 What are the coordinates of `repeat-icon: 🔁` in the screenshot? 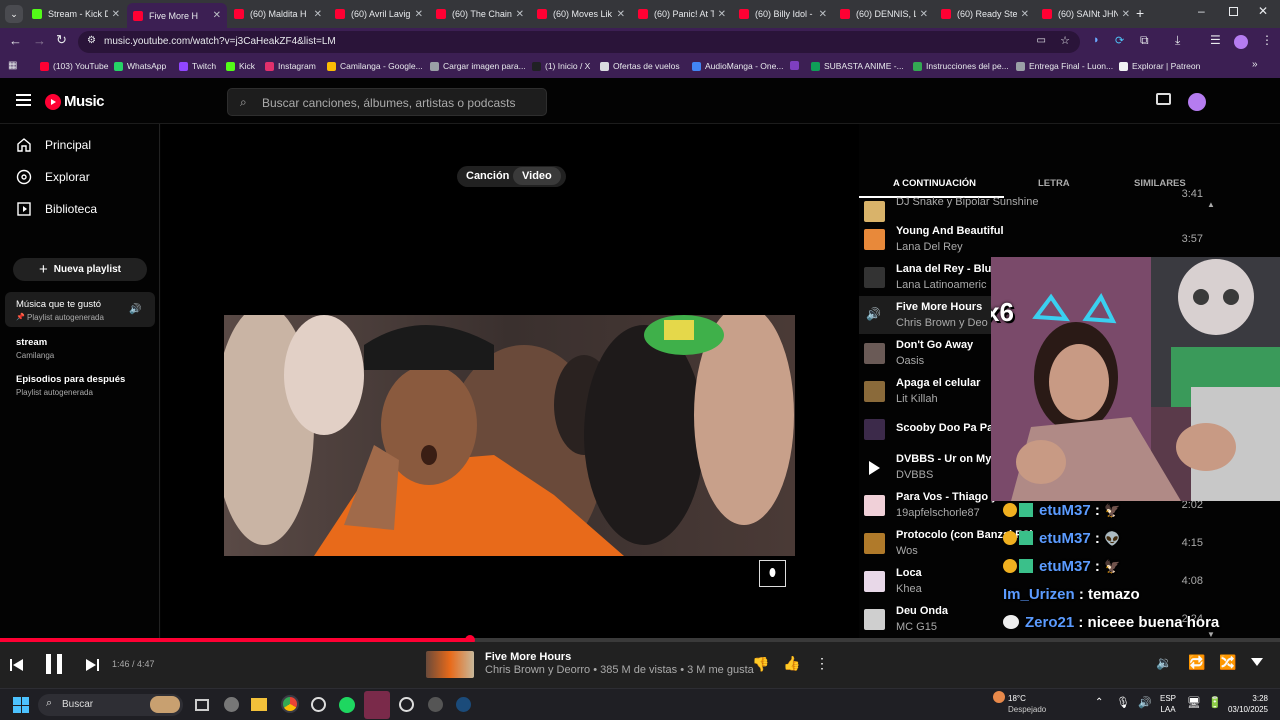 It's located at (1196, 662).